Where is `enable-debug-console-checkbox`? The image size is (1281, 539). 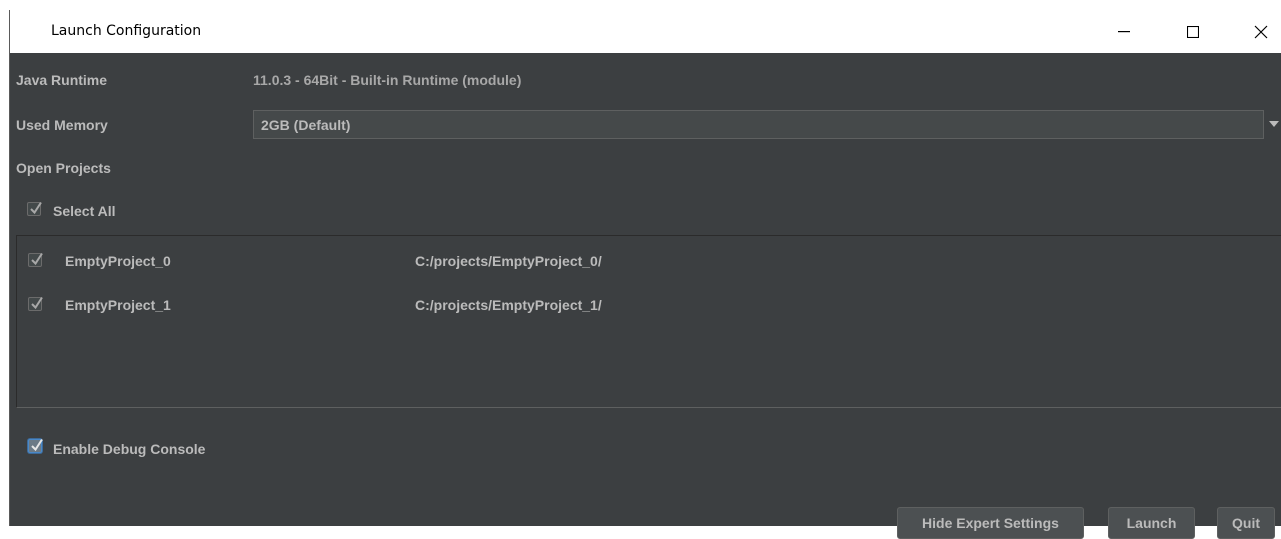
enable-debug-console-checkbox is located at coordinates (35, 445).